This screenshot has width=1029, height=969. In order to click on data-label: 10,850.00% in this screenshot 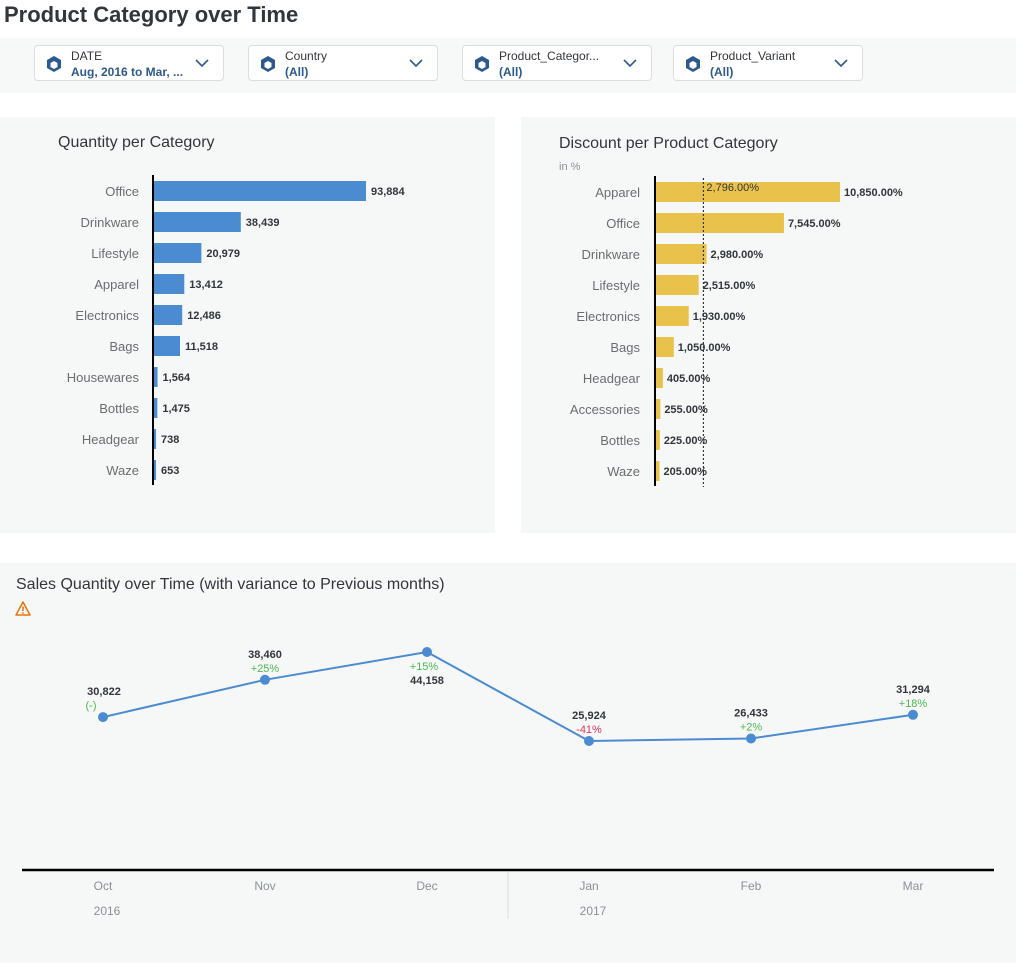, I will do `click(873, 193)`.